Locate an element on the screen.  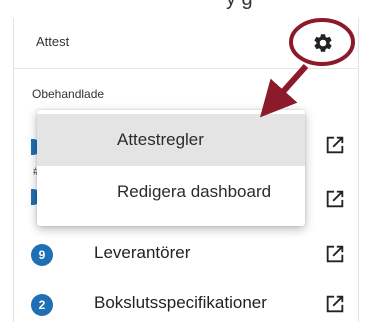
row-label: Bokslutsspecifikationer is located at coordinates (180, 302).